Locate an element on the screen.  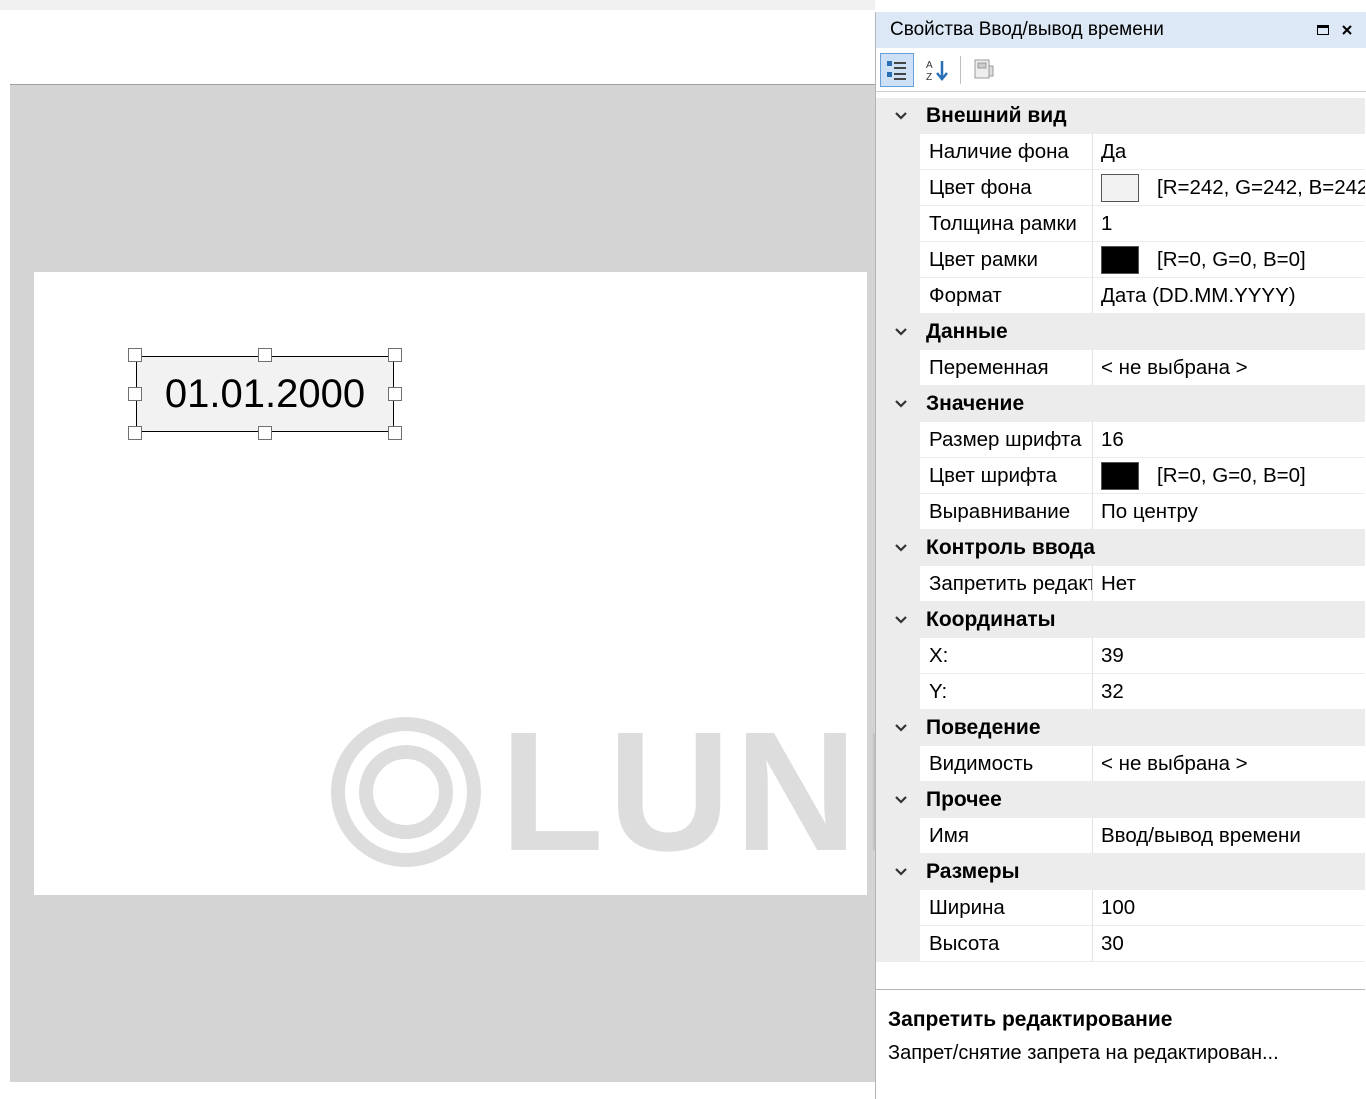
property-row: Имя Ввод/вывод времени is located at coordinates (1120, 836).